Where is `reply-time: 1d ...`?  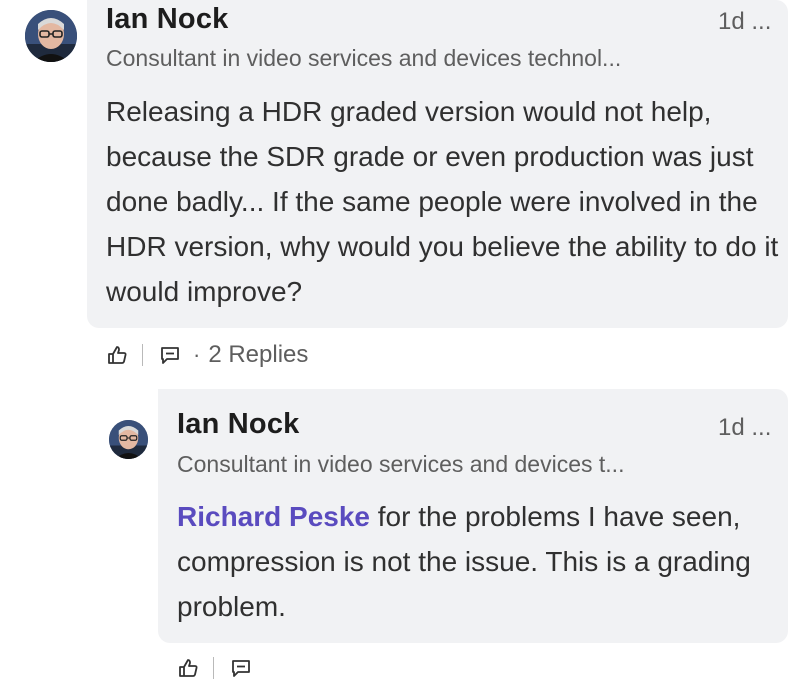
reply-time: 1d ... is located at coordinates (744, 428).